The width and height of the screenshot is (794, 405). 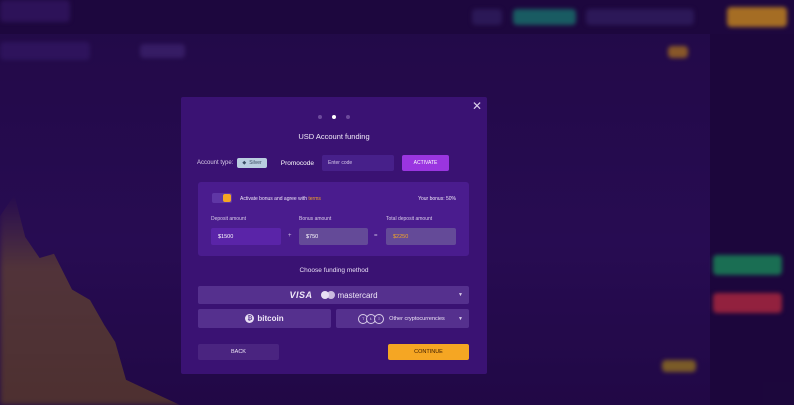 I want to click on your-bonus: Your bonus: 50%, so click(x=437, y=199).